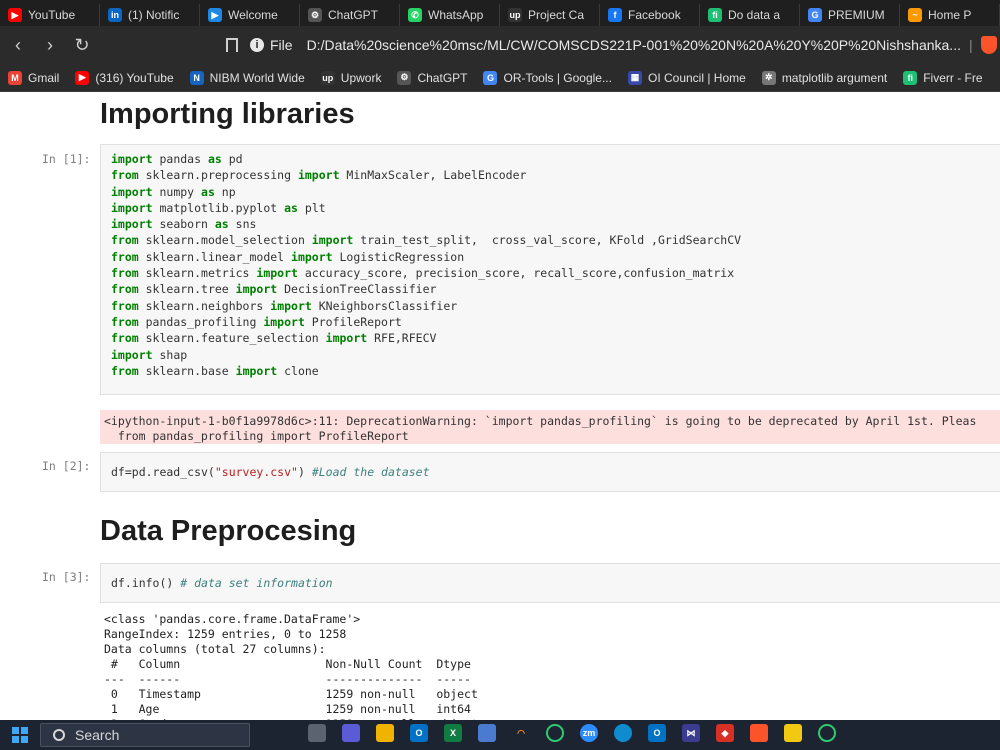 The width and height of the screenshot is (1000, 750). I want to click on loading-icon, so click(555, 733).